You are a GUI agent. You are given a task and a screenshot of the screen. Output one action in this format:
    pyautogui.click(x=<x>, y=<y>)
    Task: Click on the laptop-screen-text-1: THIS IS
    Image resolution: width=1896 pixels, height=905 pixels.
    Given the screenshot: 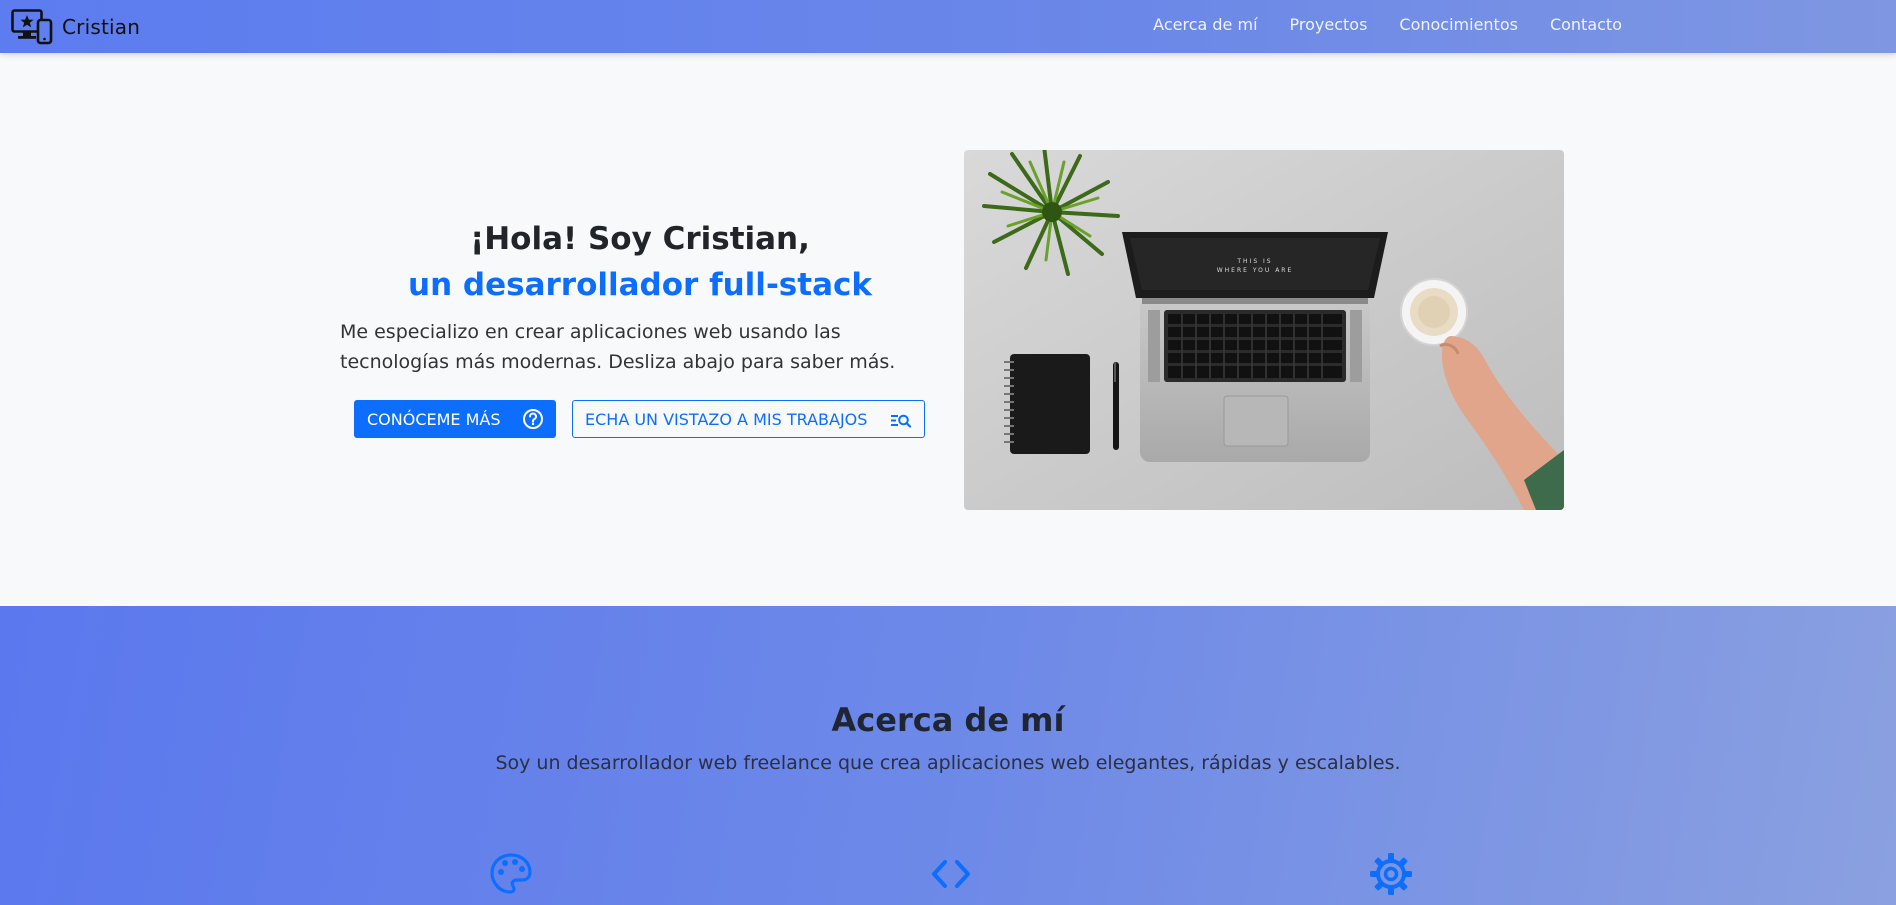 What is the action you would take?
    pyautogui.click(x=1254, y=261)
    